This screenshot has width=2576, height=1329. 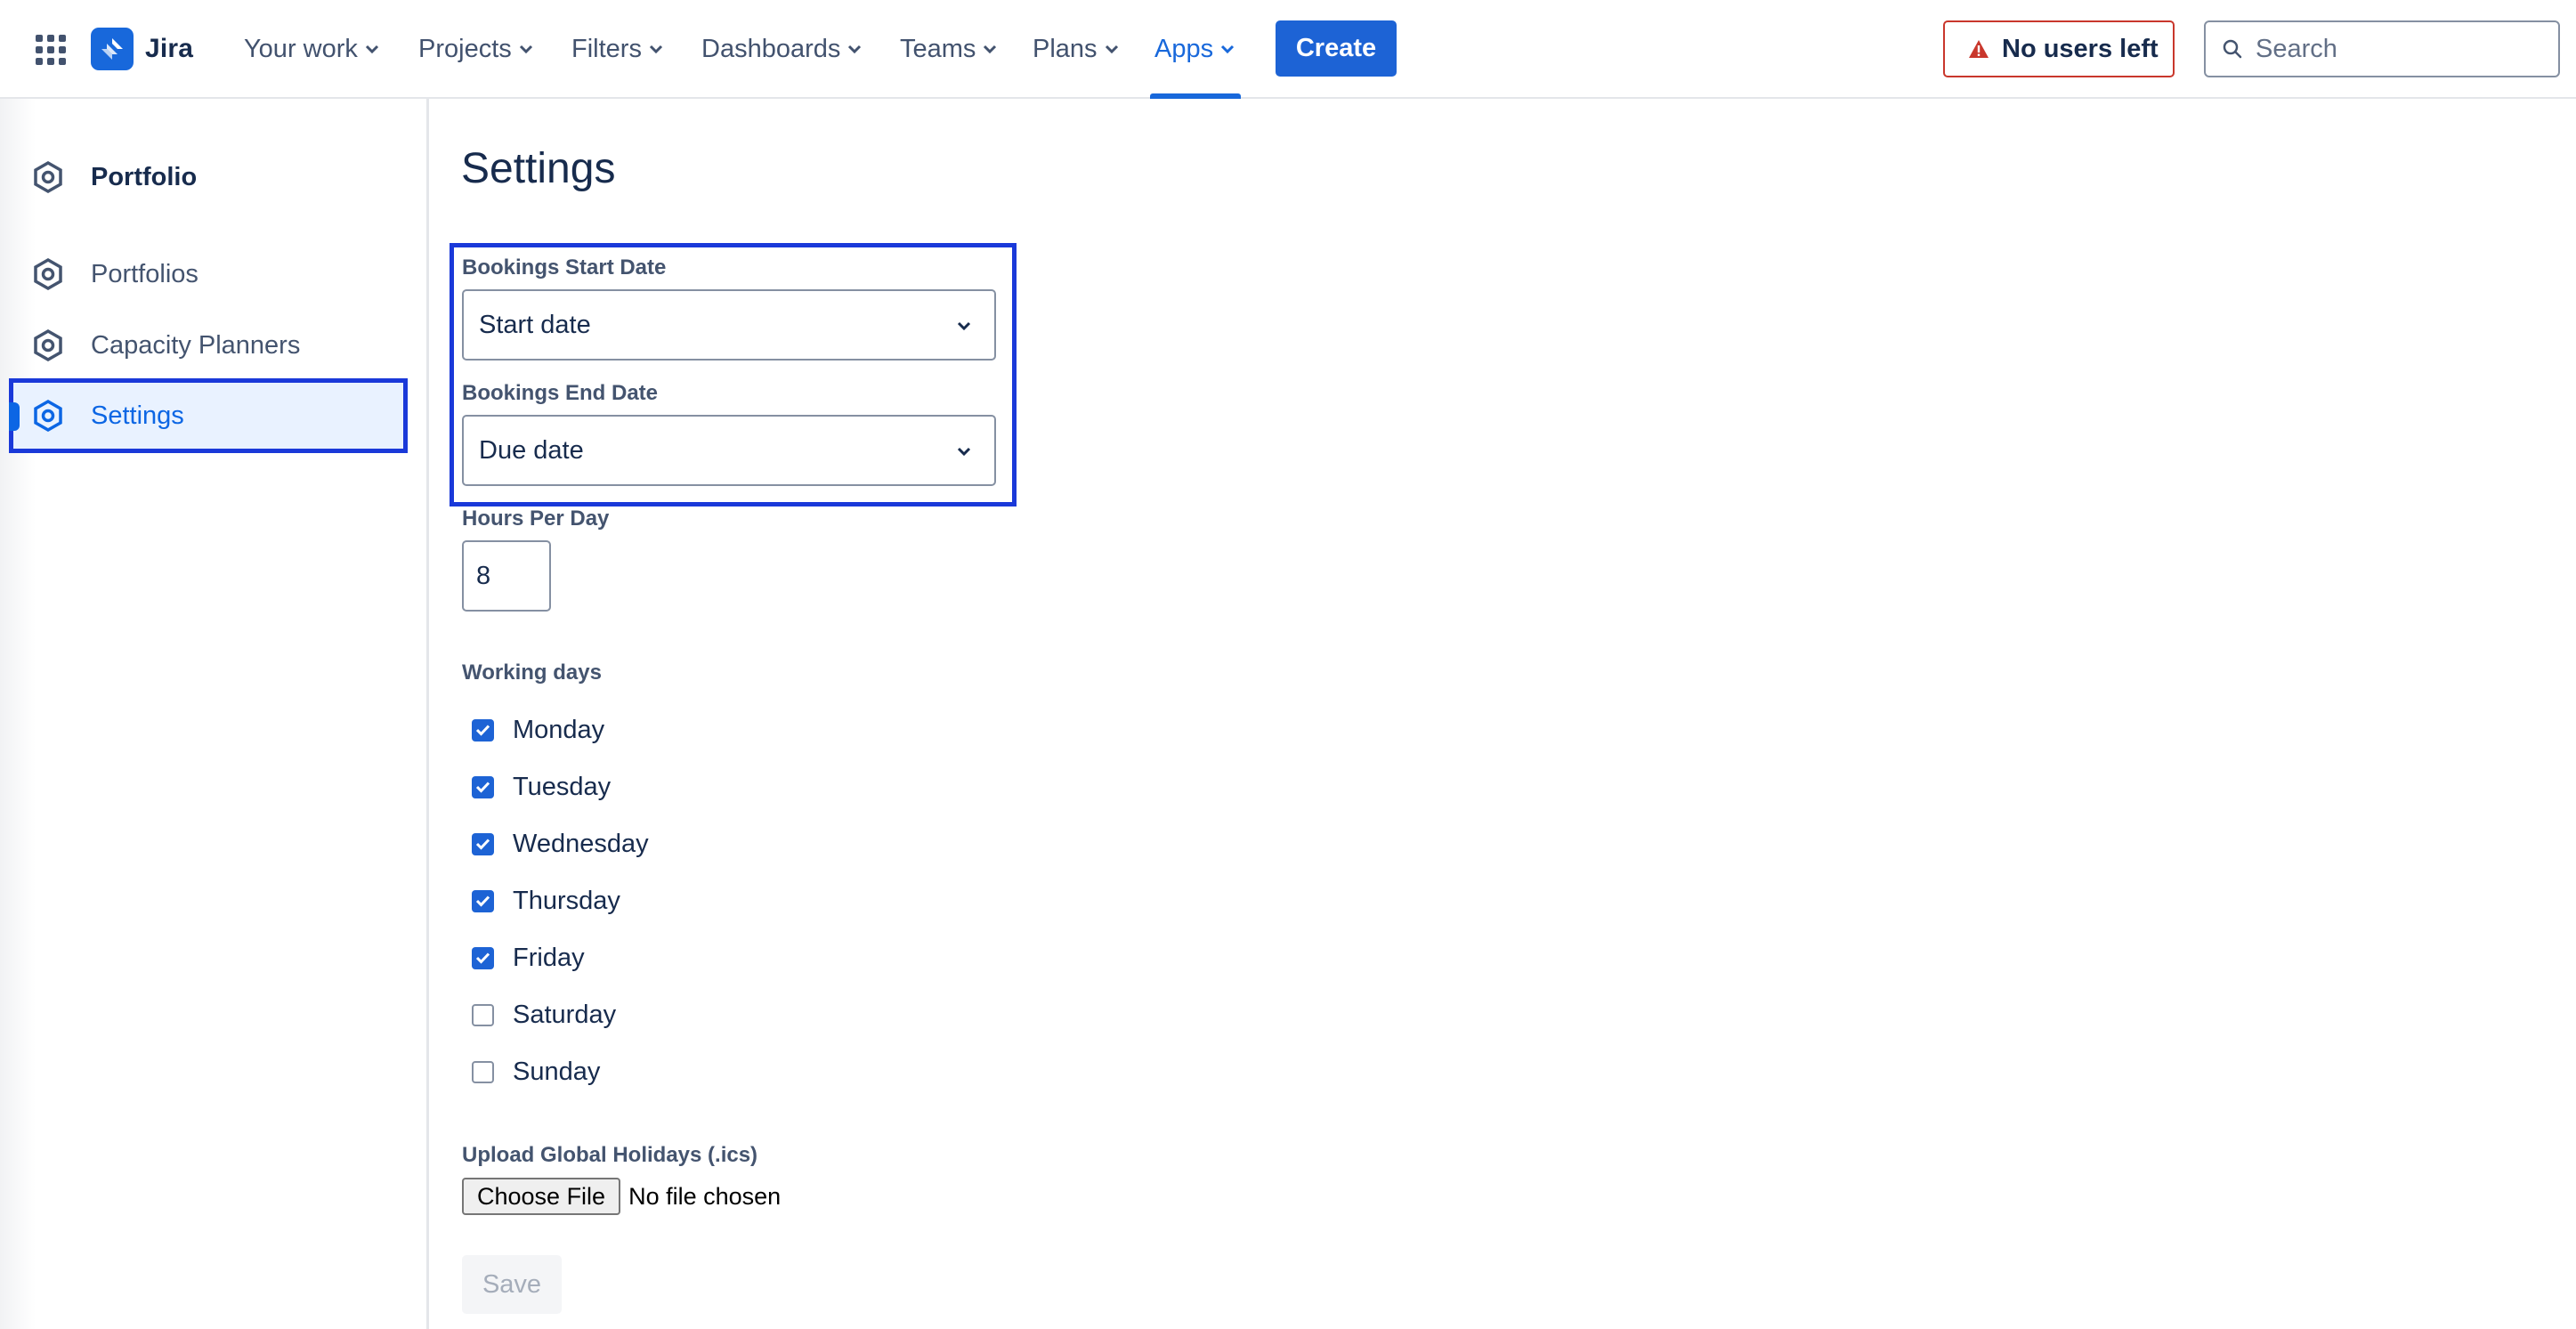 I want to click on start-date-select: Start date, so click(x=729, y=325).